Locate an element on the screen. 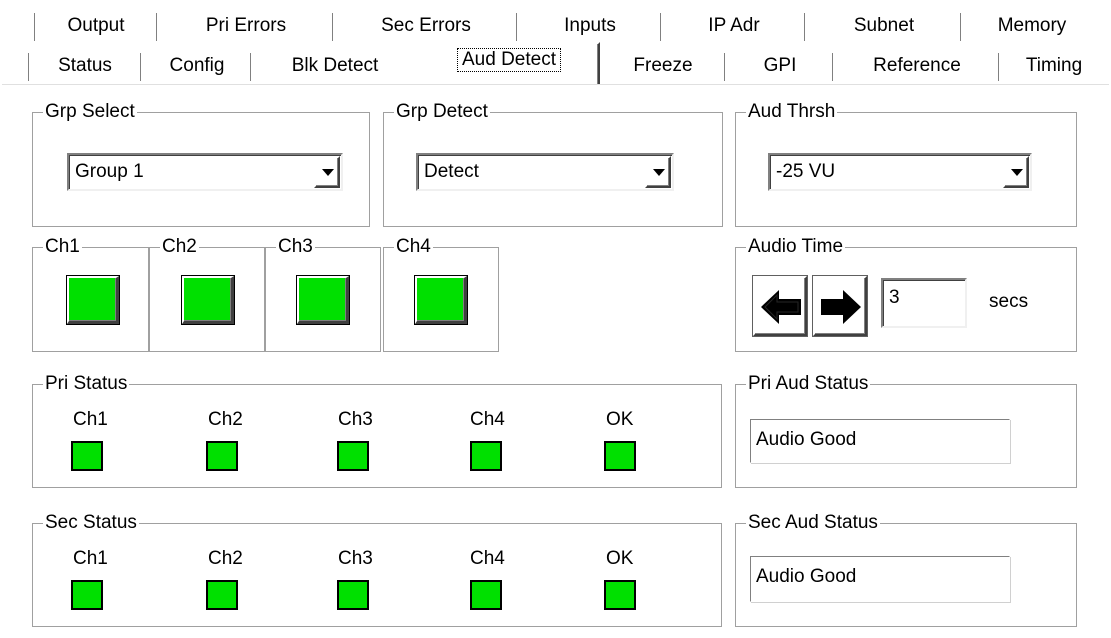 The height and width of the screenshot is (638, 1111). tab-gpi: GPI is located at coordinates (780, 67).